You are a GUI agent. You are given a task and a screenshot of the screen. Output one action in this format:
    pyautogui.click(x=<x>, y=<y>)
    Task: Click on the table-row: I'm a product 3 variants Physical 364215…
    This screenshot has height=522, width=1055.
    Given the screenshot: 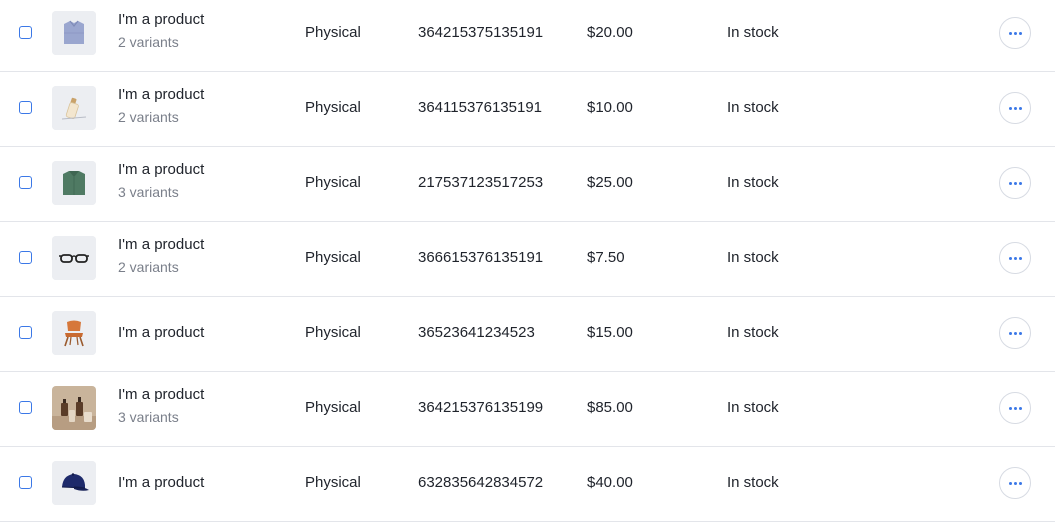 What is the action you would take?
    pyautogui.click(x=527, y=409)
    